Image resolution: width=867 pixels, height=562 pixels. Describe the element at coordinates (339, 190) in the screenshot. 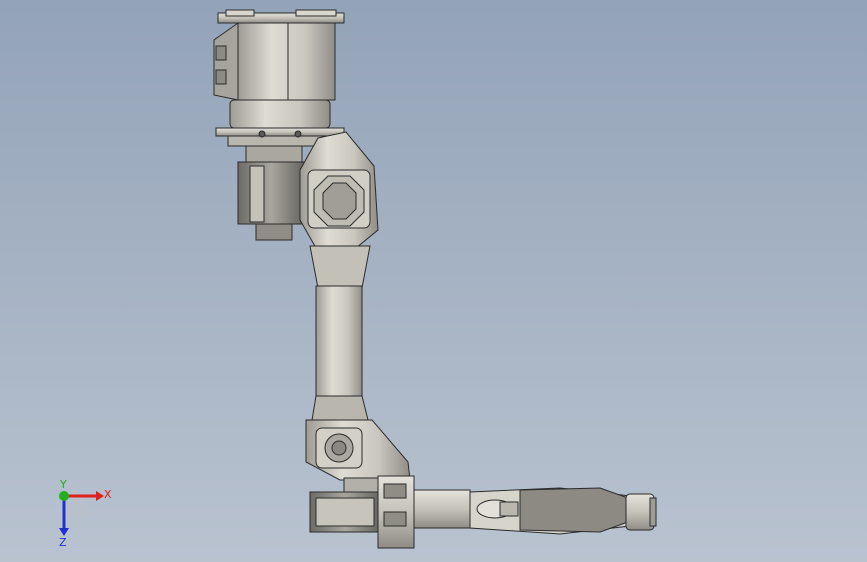

I see `shoulder-joint` at that location.